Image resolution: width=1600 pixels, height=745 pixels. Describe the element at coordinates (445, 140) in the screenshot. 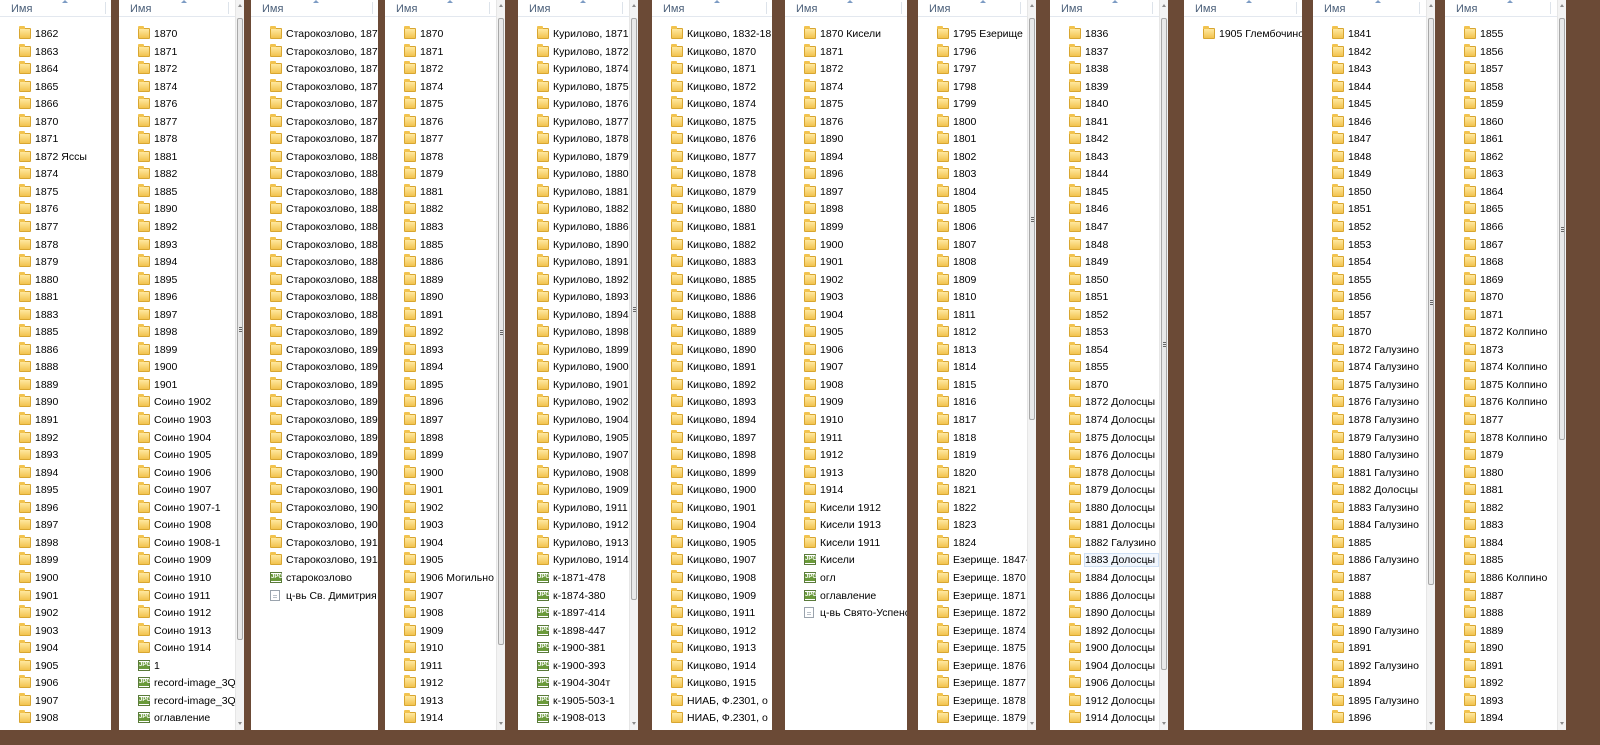

I see `folder-item: 1877` at that location.